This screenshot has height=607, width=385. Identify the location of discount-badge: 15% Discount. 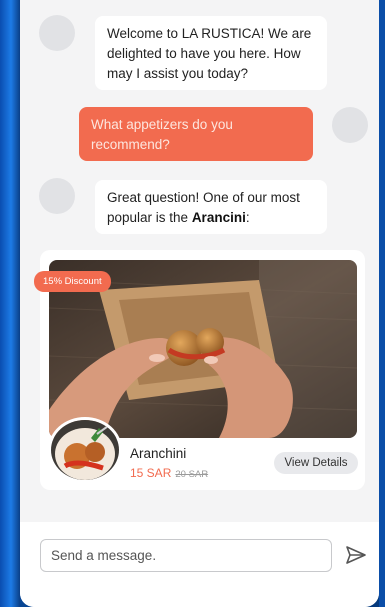
(72, 281).